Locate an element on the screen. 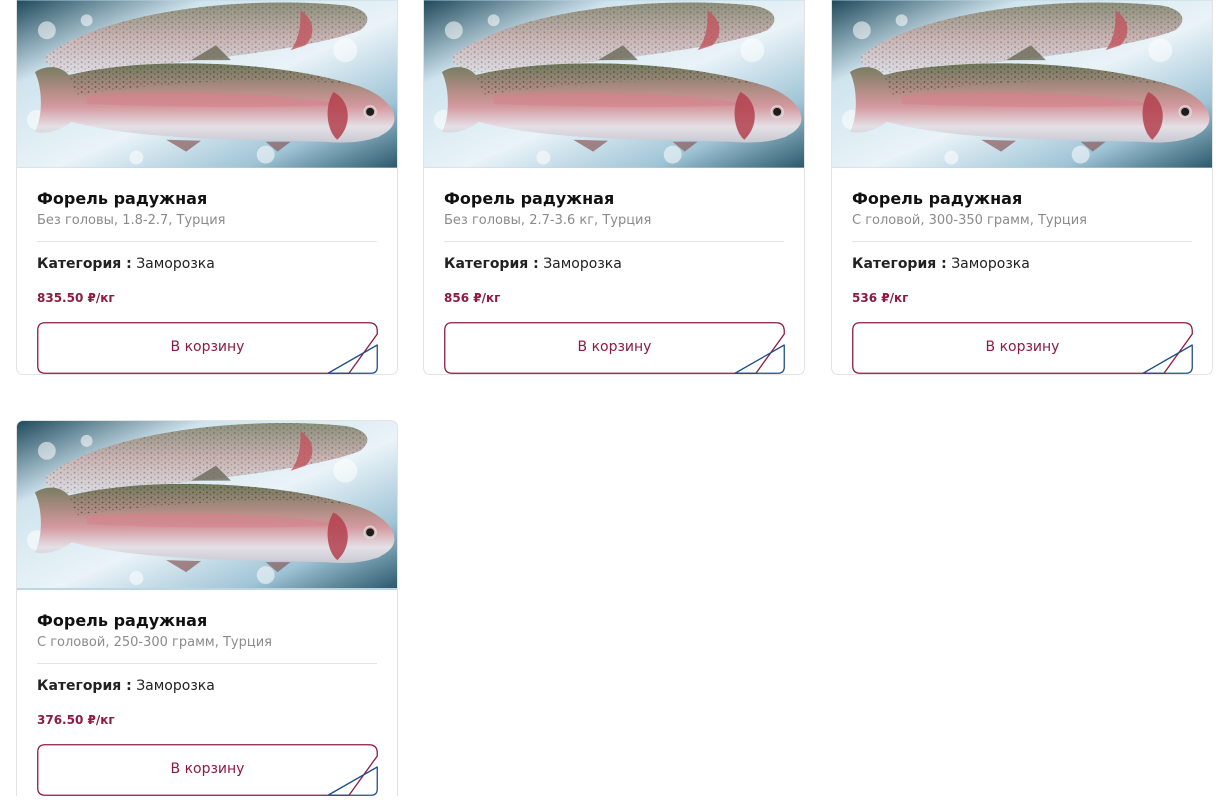 The image size is (1229, 806). product-price: 376.50 ₽/кг is located at coordinates (76, 720).